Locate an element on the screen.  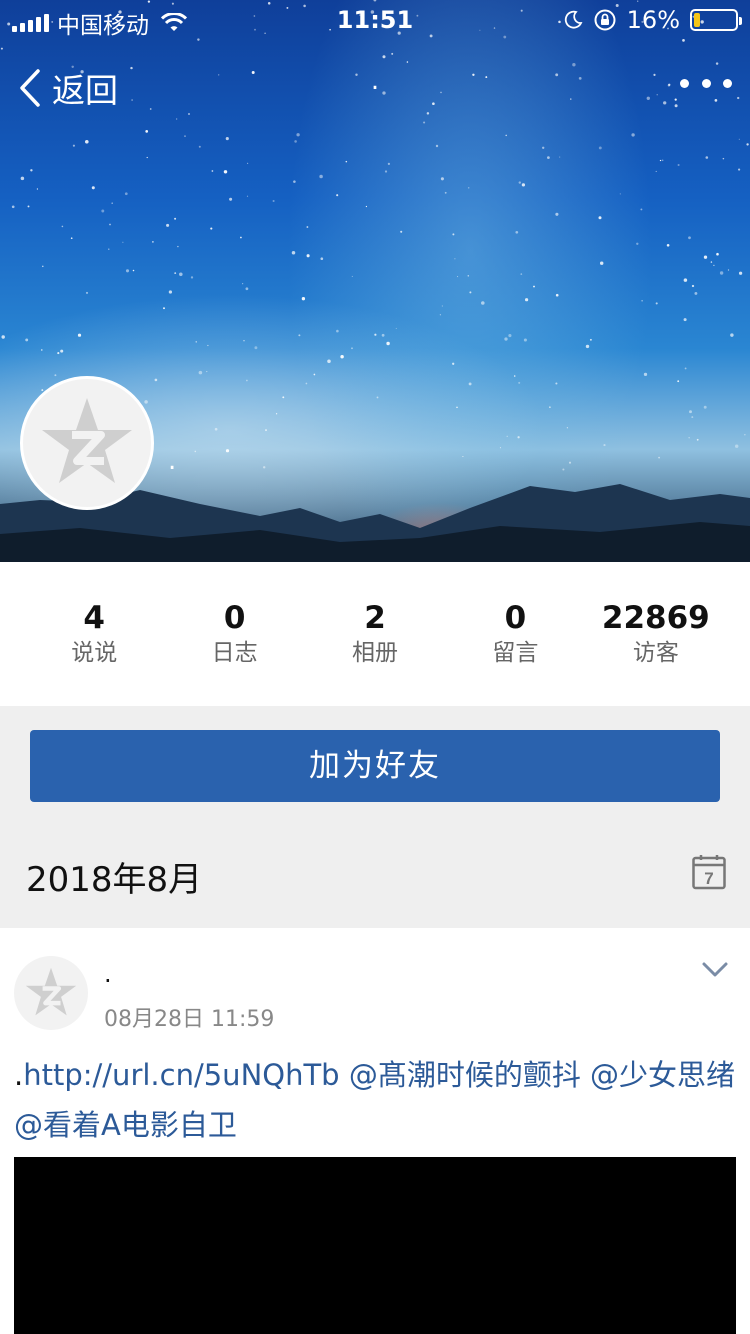
profile-avatar is located at coordinates (87, 443).